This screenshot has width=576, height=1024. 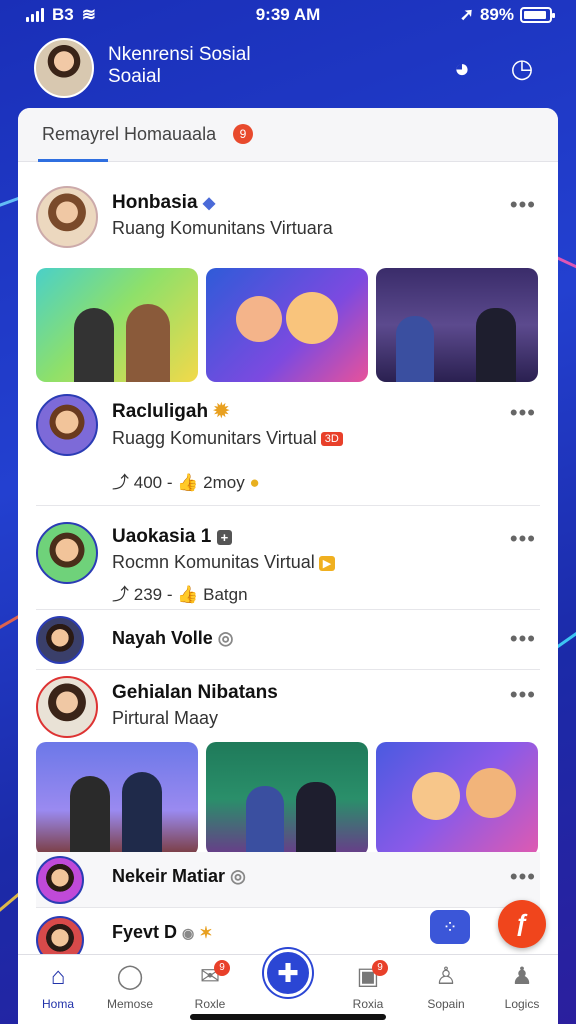 What do you see at coordinates (224, 562) in the screenshot?
I see `post-subtitle: Rocmn Komunitas Virtual ▶` at bounding box center [224, 562].